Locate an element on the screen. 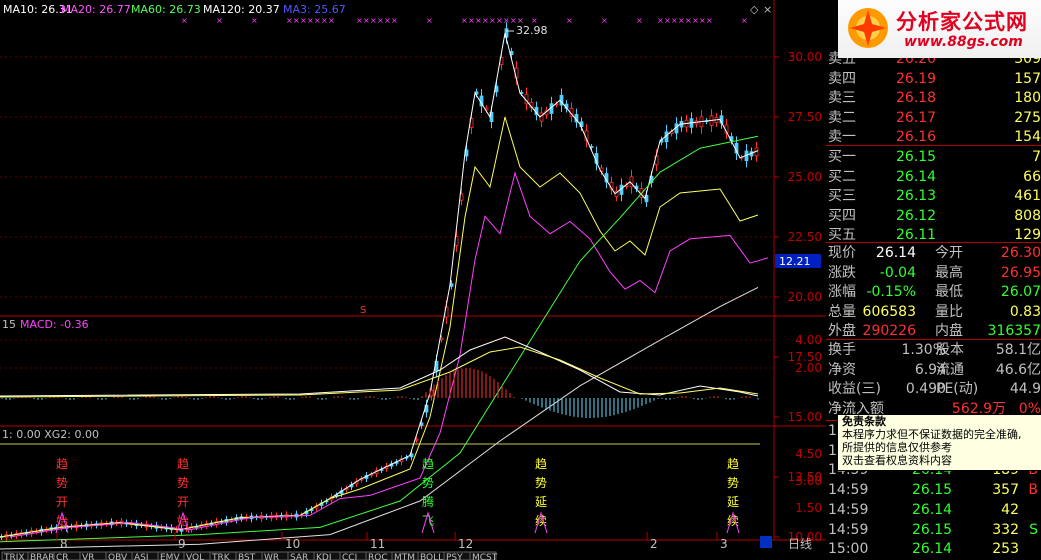  bid-price: 26.14 is located at coordinates (916, 176).